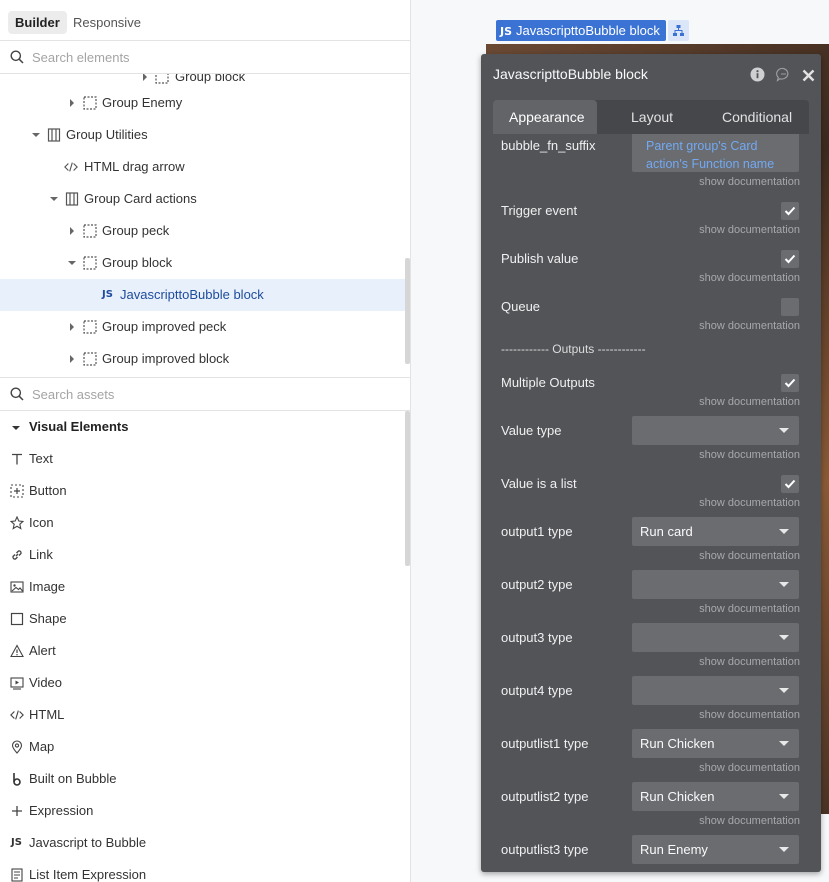 The width and height of the screenshot is (829, 882). What do you see at coordinates (715, 430) in the screenshot?
I see `value-type-dropdown` at bounding box center [715, 430].